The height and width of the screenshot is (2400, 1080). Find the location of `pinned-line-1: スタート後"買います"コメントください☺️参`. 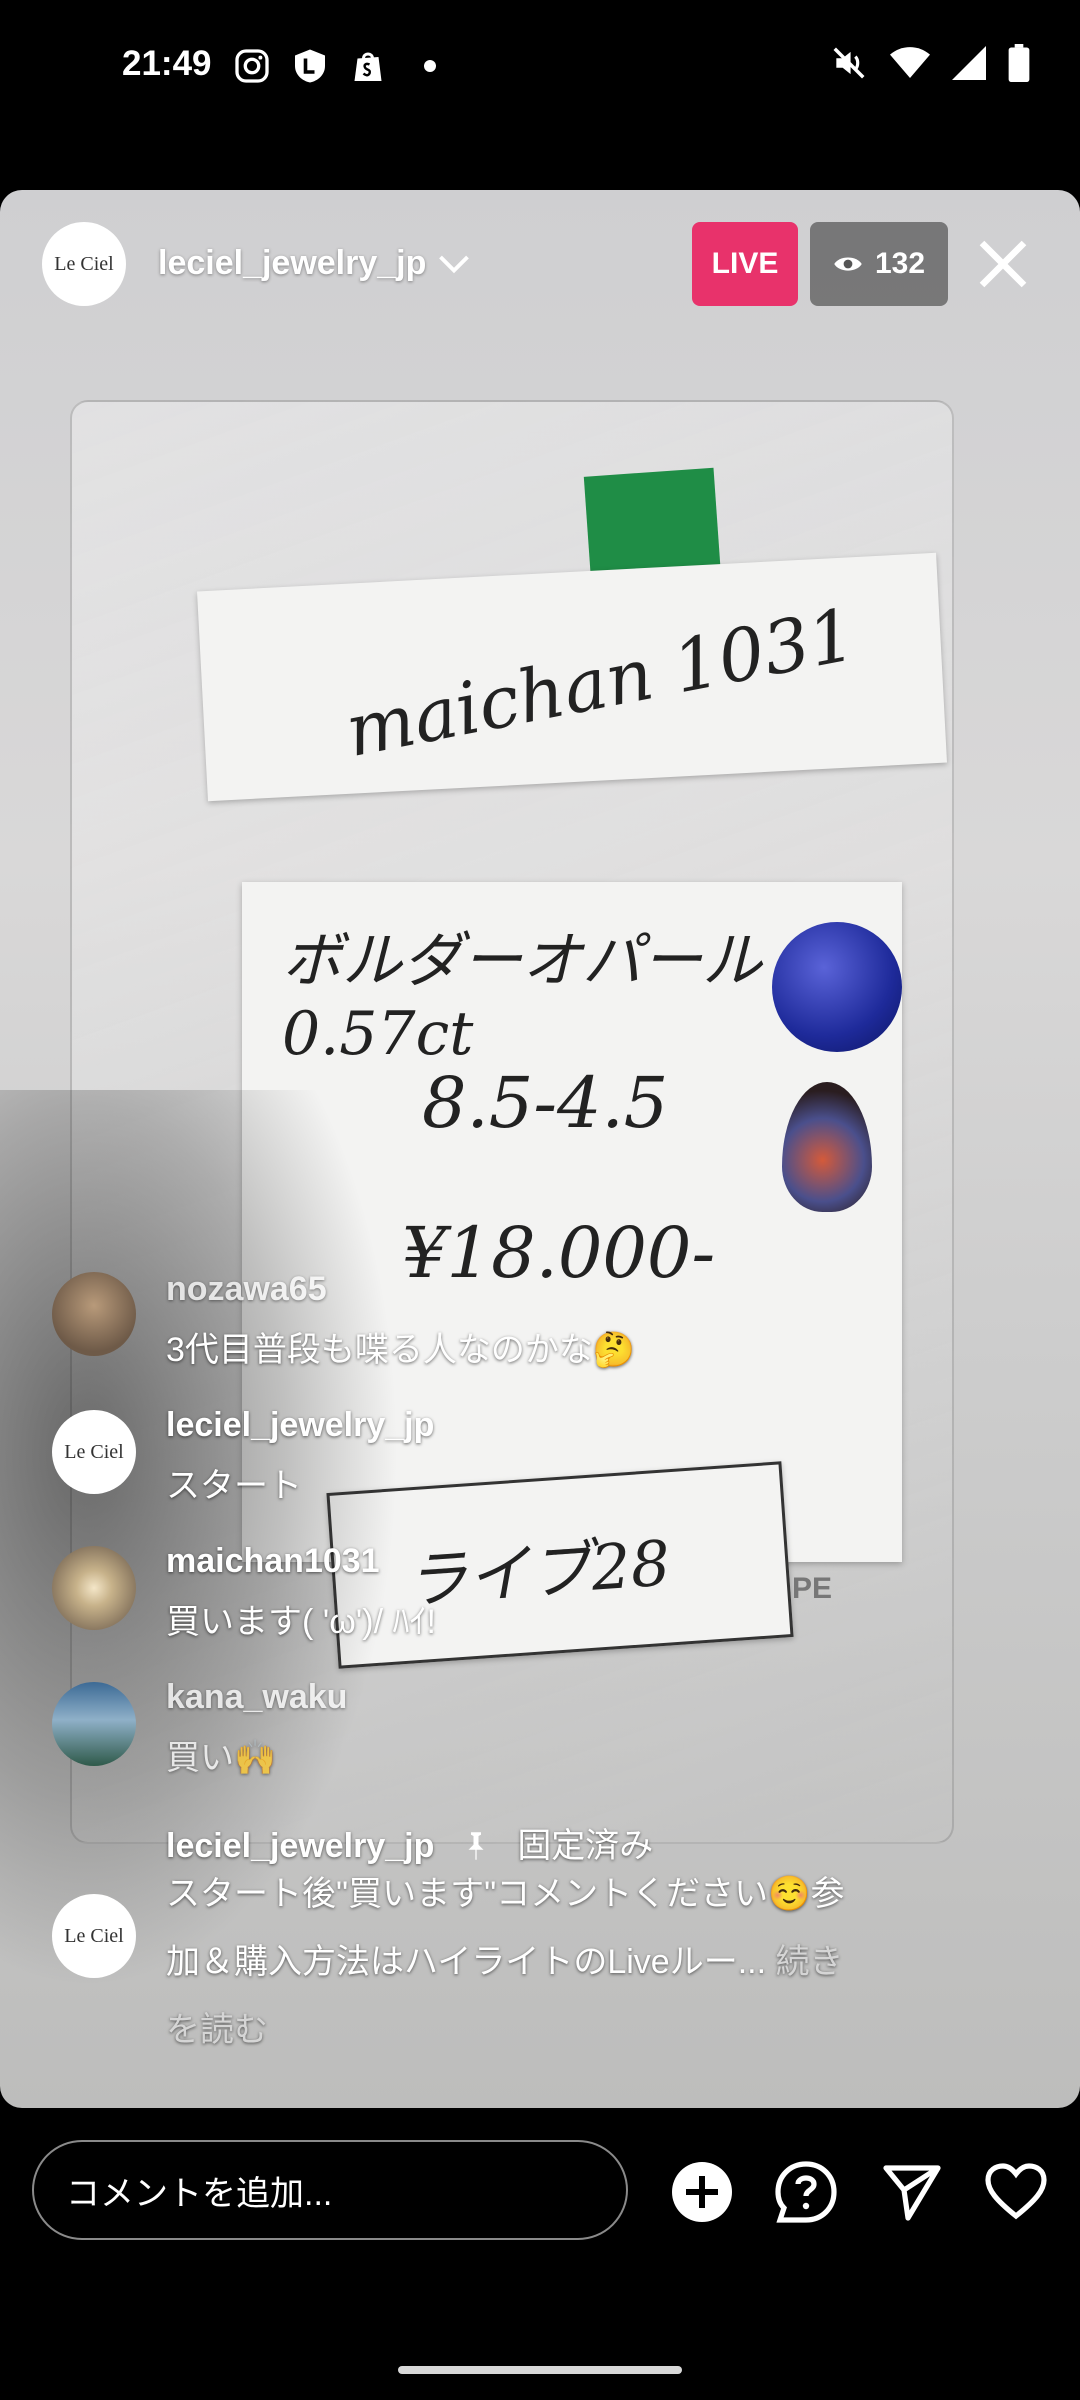

pinned-line-1: スタート後"買います"コメントください☺️参 is located at coordinates (505, 1894).